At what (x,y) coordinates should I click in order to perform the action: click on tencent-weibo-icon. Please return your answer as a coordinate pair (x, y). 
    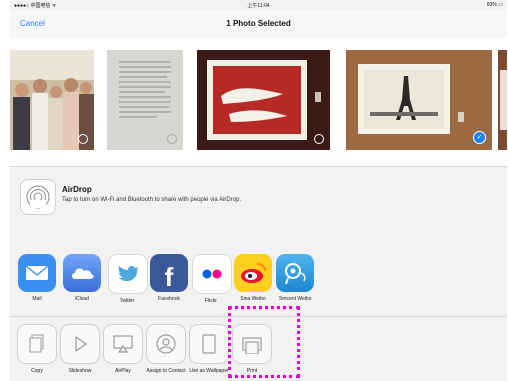
    Looking at the image, I should click on (295, 273).